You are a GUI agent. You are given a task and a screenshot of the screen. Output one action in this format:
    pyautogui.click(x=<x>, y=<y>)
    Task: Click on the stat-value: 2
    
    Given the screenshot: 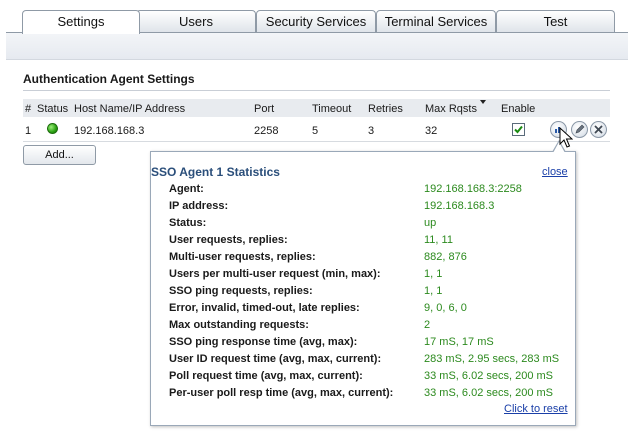 What is the action you would take?
    pyautogui.click(x=427, y=325)
    